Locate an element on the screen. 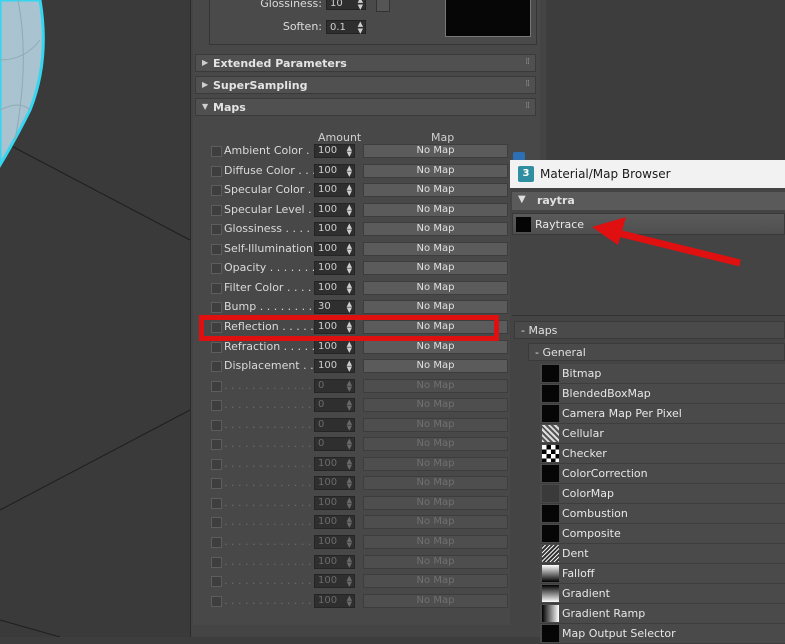 This screenshot has width=785, height=644. search-bar: ▼ raytra is located at coordinates (648, 201).